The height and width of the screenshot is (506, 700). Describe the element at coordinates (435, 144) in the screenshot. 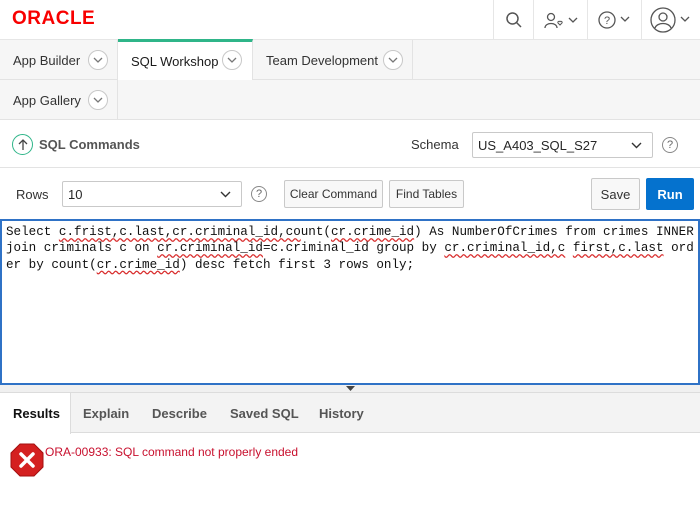

I see `schema-label: Schema` at that location.